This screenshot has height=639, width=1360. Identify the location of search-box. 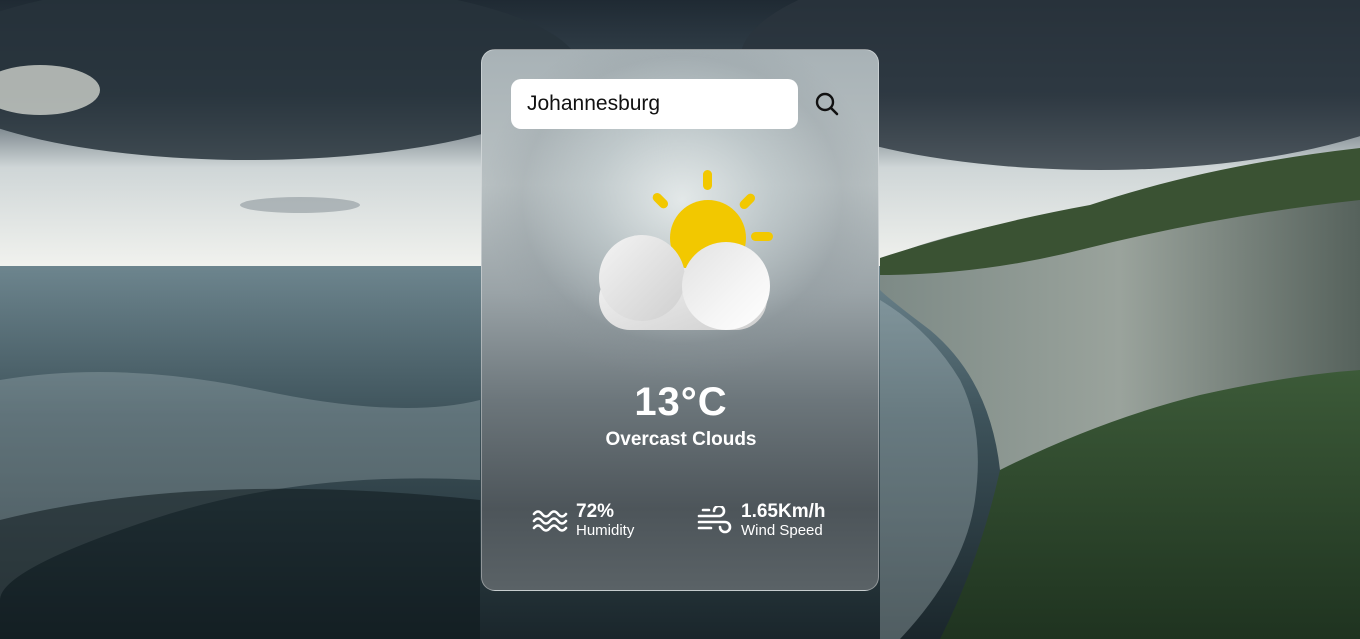
(654, 104).